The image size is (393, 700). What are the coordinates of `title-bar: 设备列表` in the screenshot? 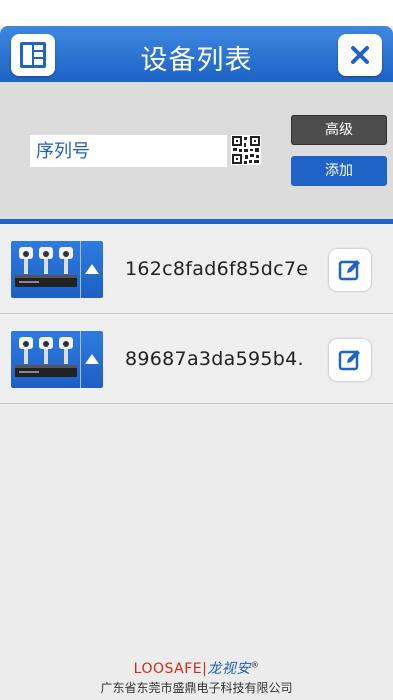 It's located at (196, 54).